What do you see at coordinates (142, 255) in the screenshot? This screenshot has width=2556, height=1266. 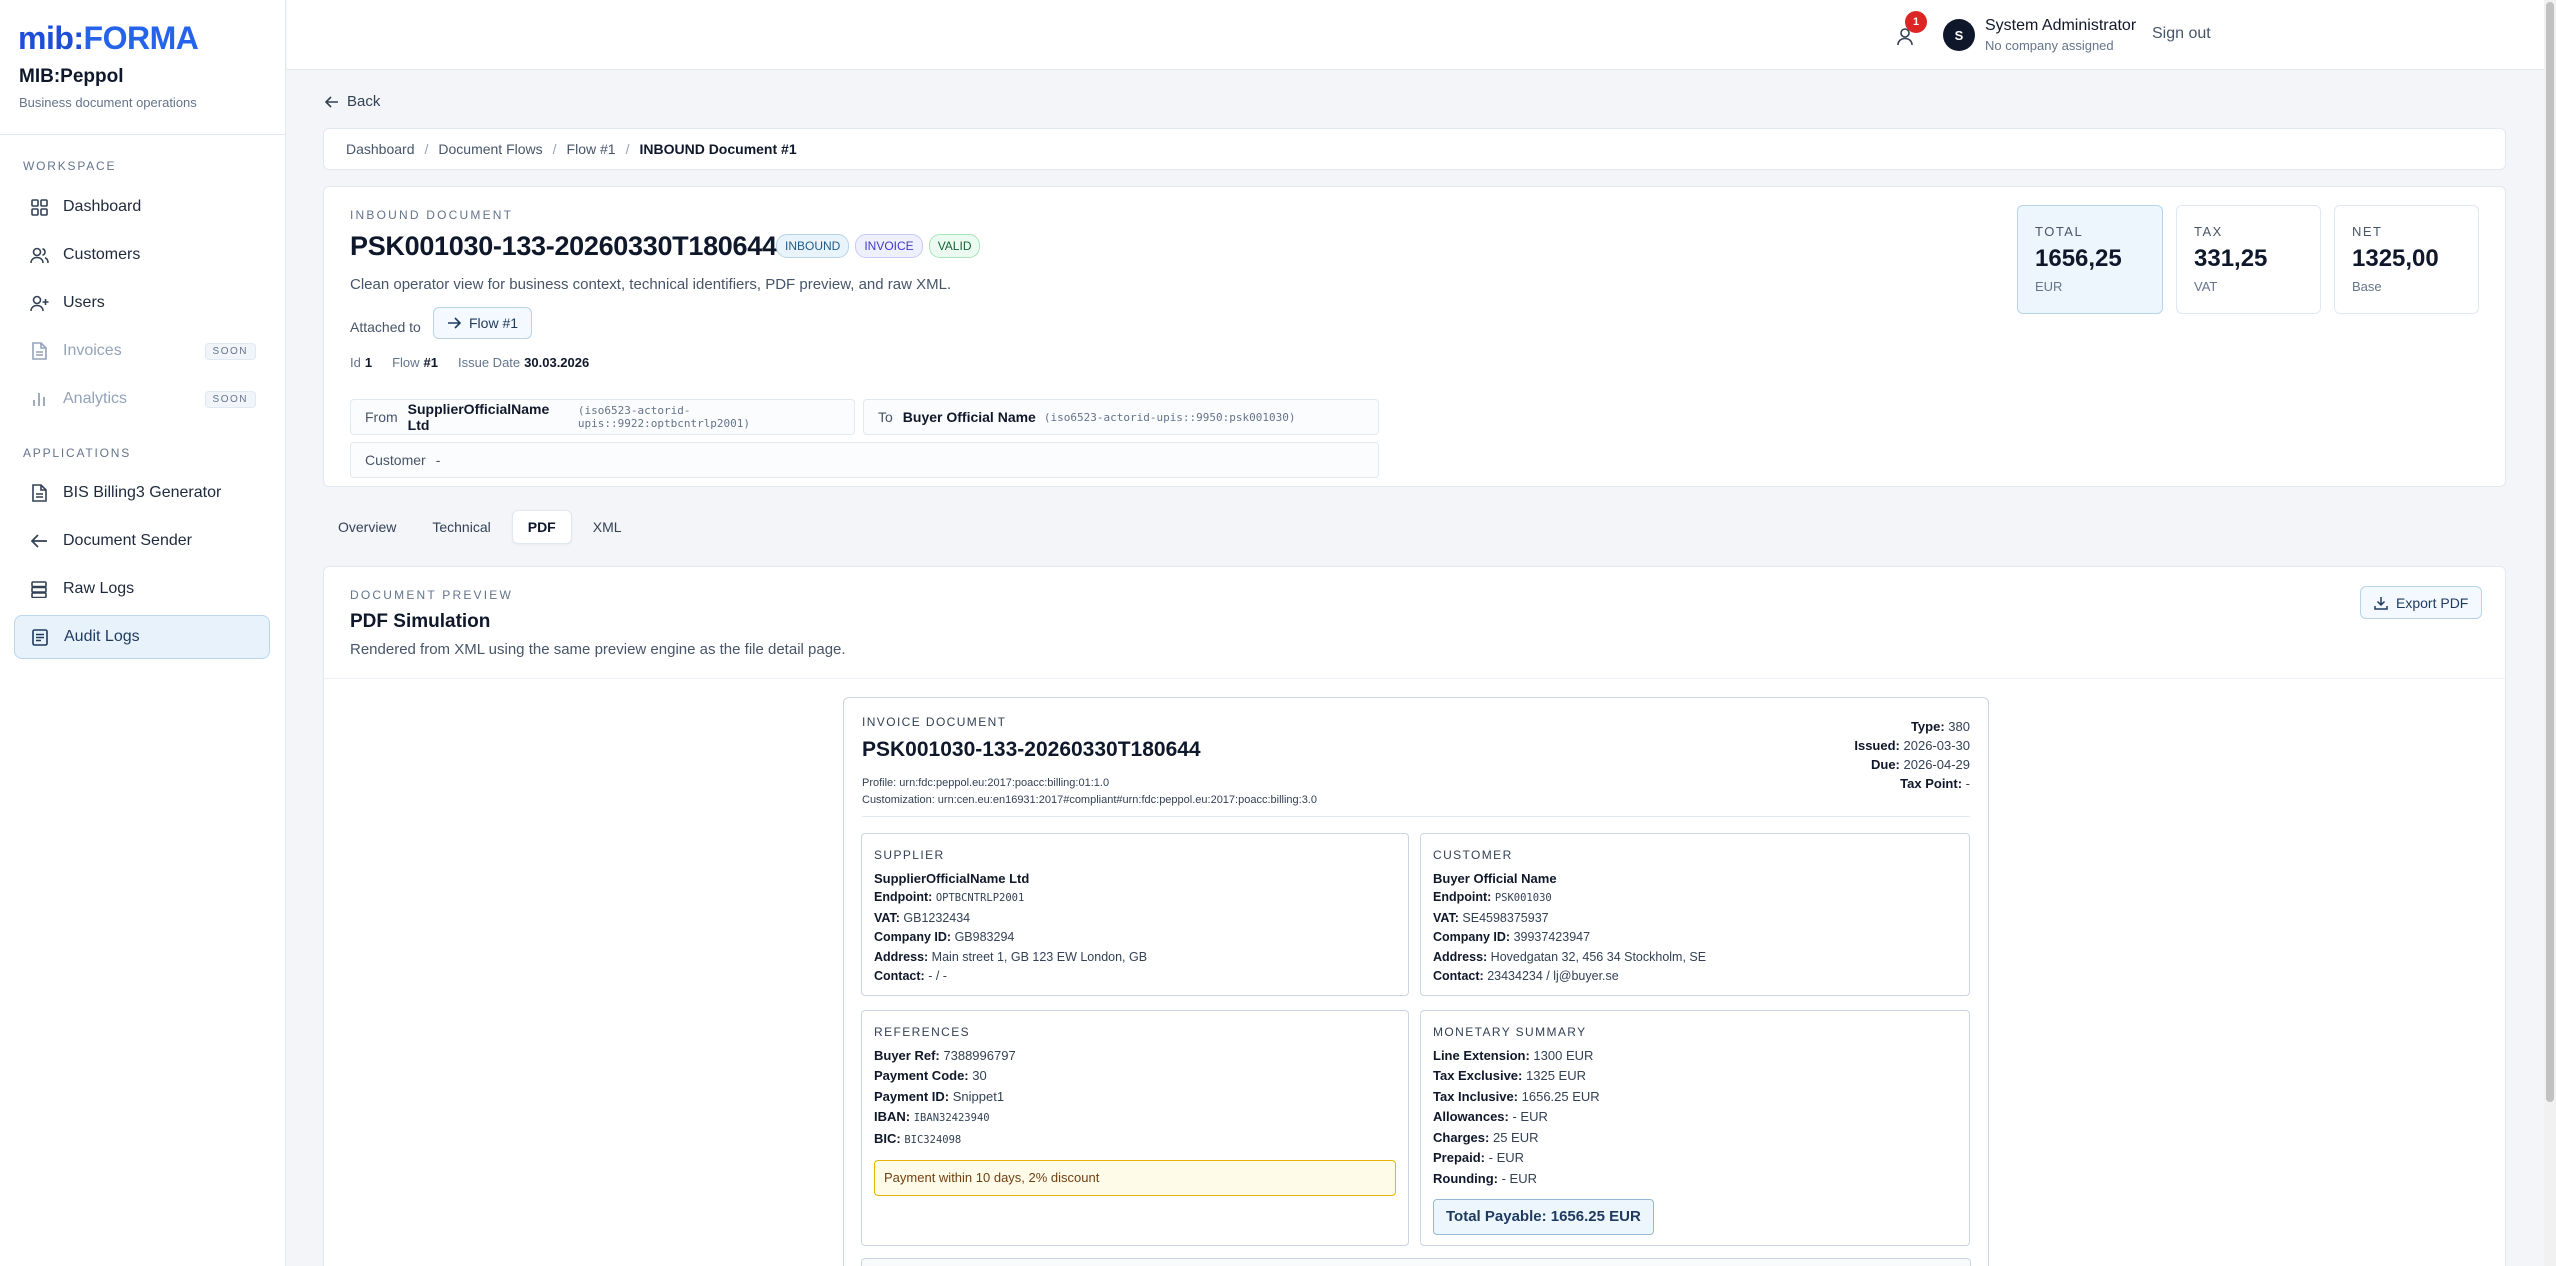 I see `sidebar-item-customers: Customers` at bounding box center [142, 255].